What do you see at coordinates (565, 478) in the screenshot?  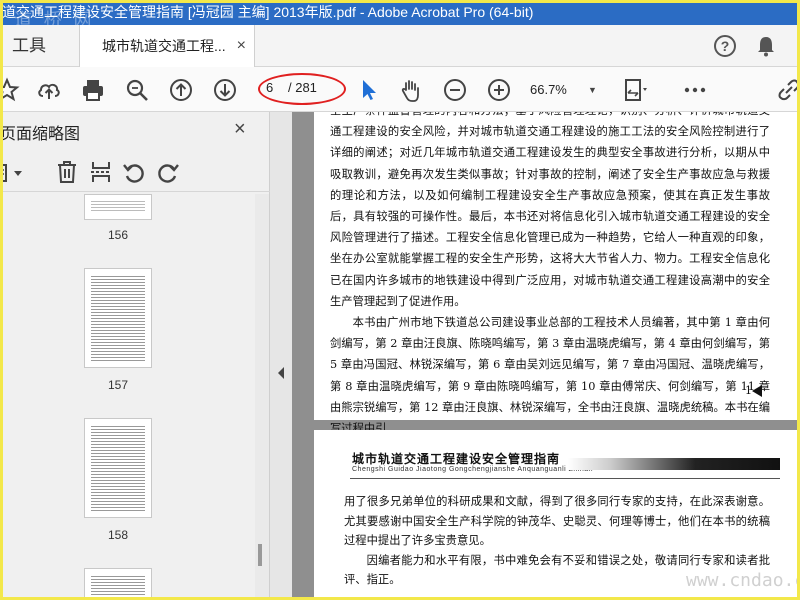 I see `header-rule` at bounding box center [565, 478].